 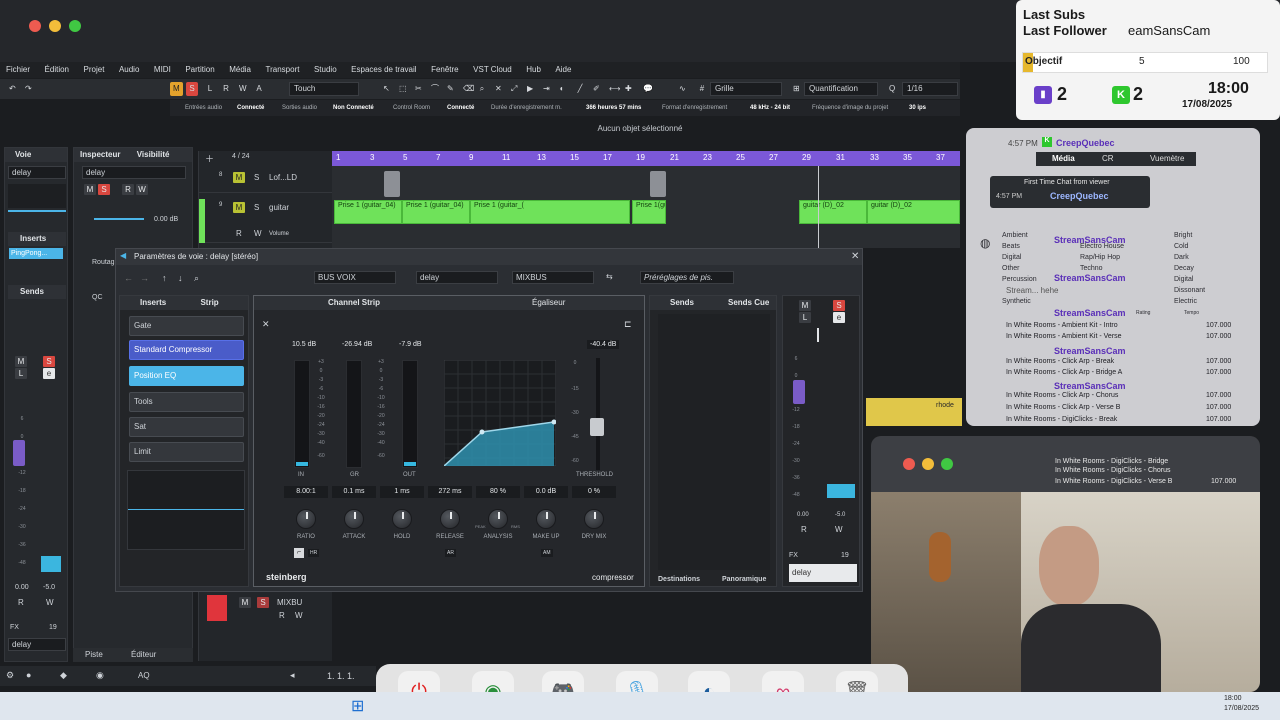 I want to click on mixbus-mute: M, so click(x=245, y=602).